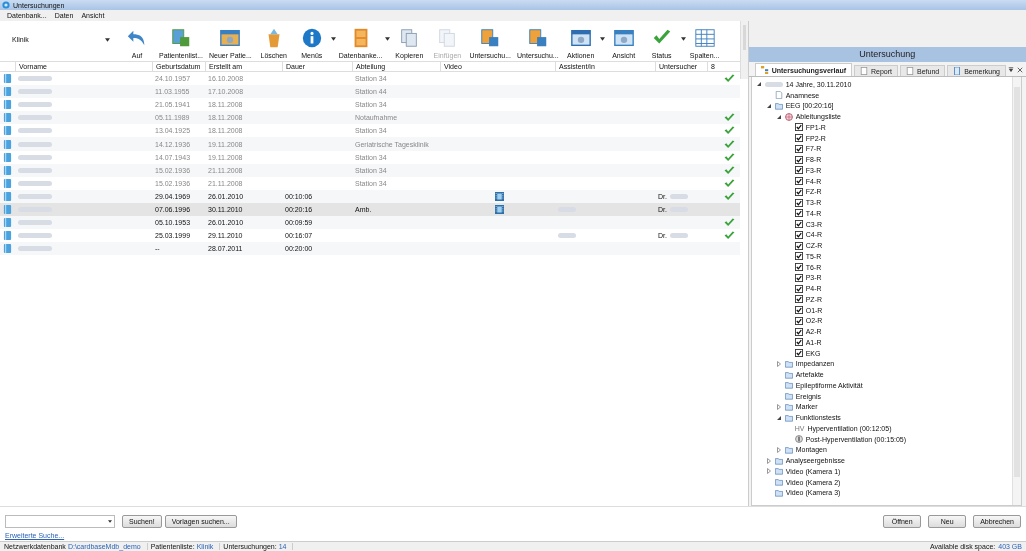  What do you see at coordinates (887, 54) in the screenshot?
I see `panel-title: Untersuchung` at bounding box center [887, 54].